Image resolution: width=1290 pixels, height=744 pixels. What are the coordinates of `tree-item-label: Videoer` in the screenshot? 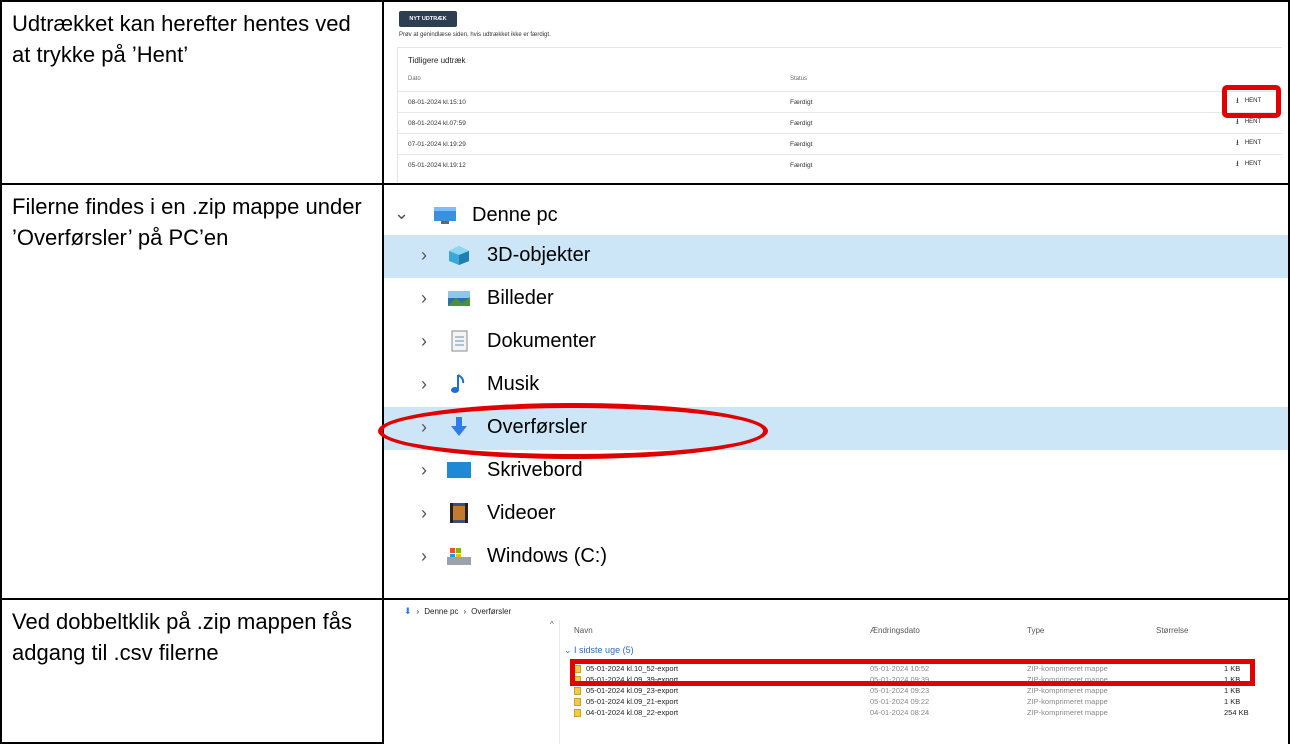 It's located at (521, 513).